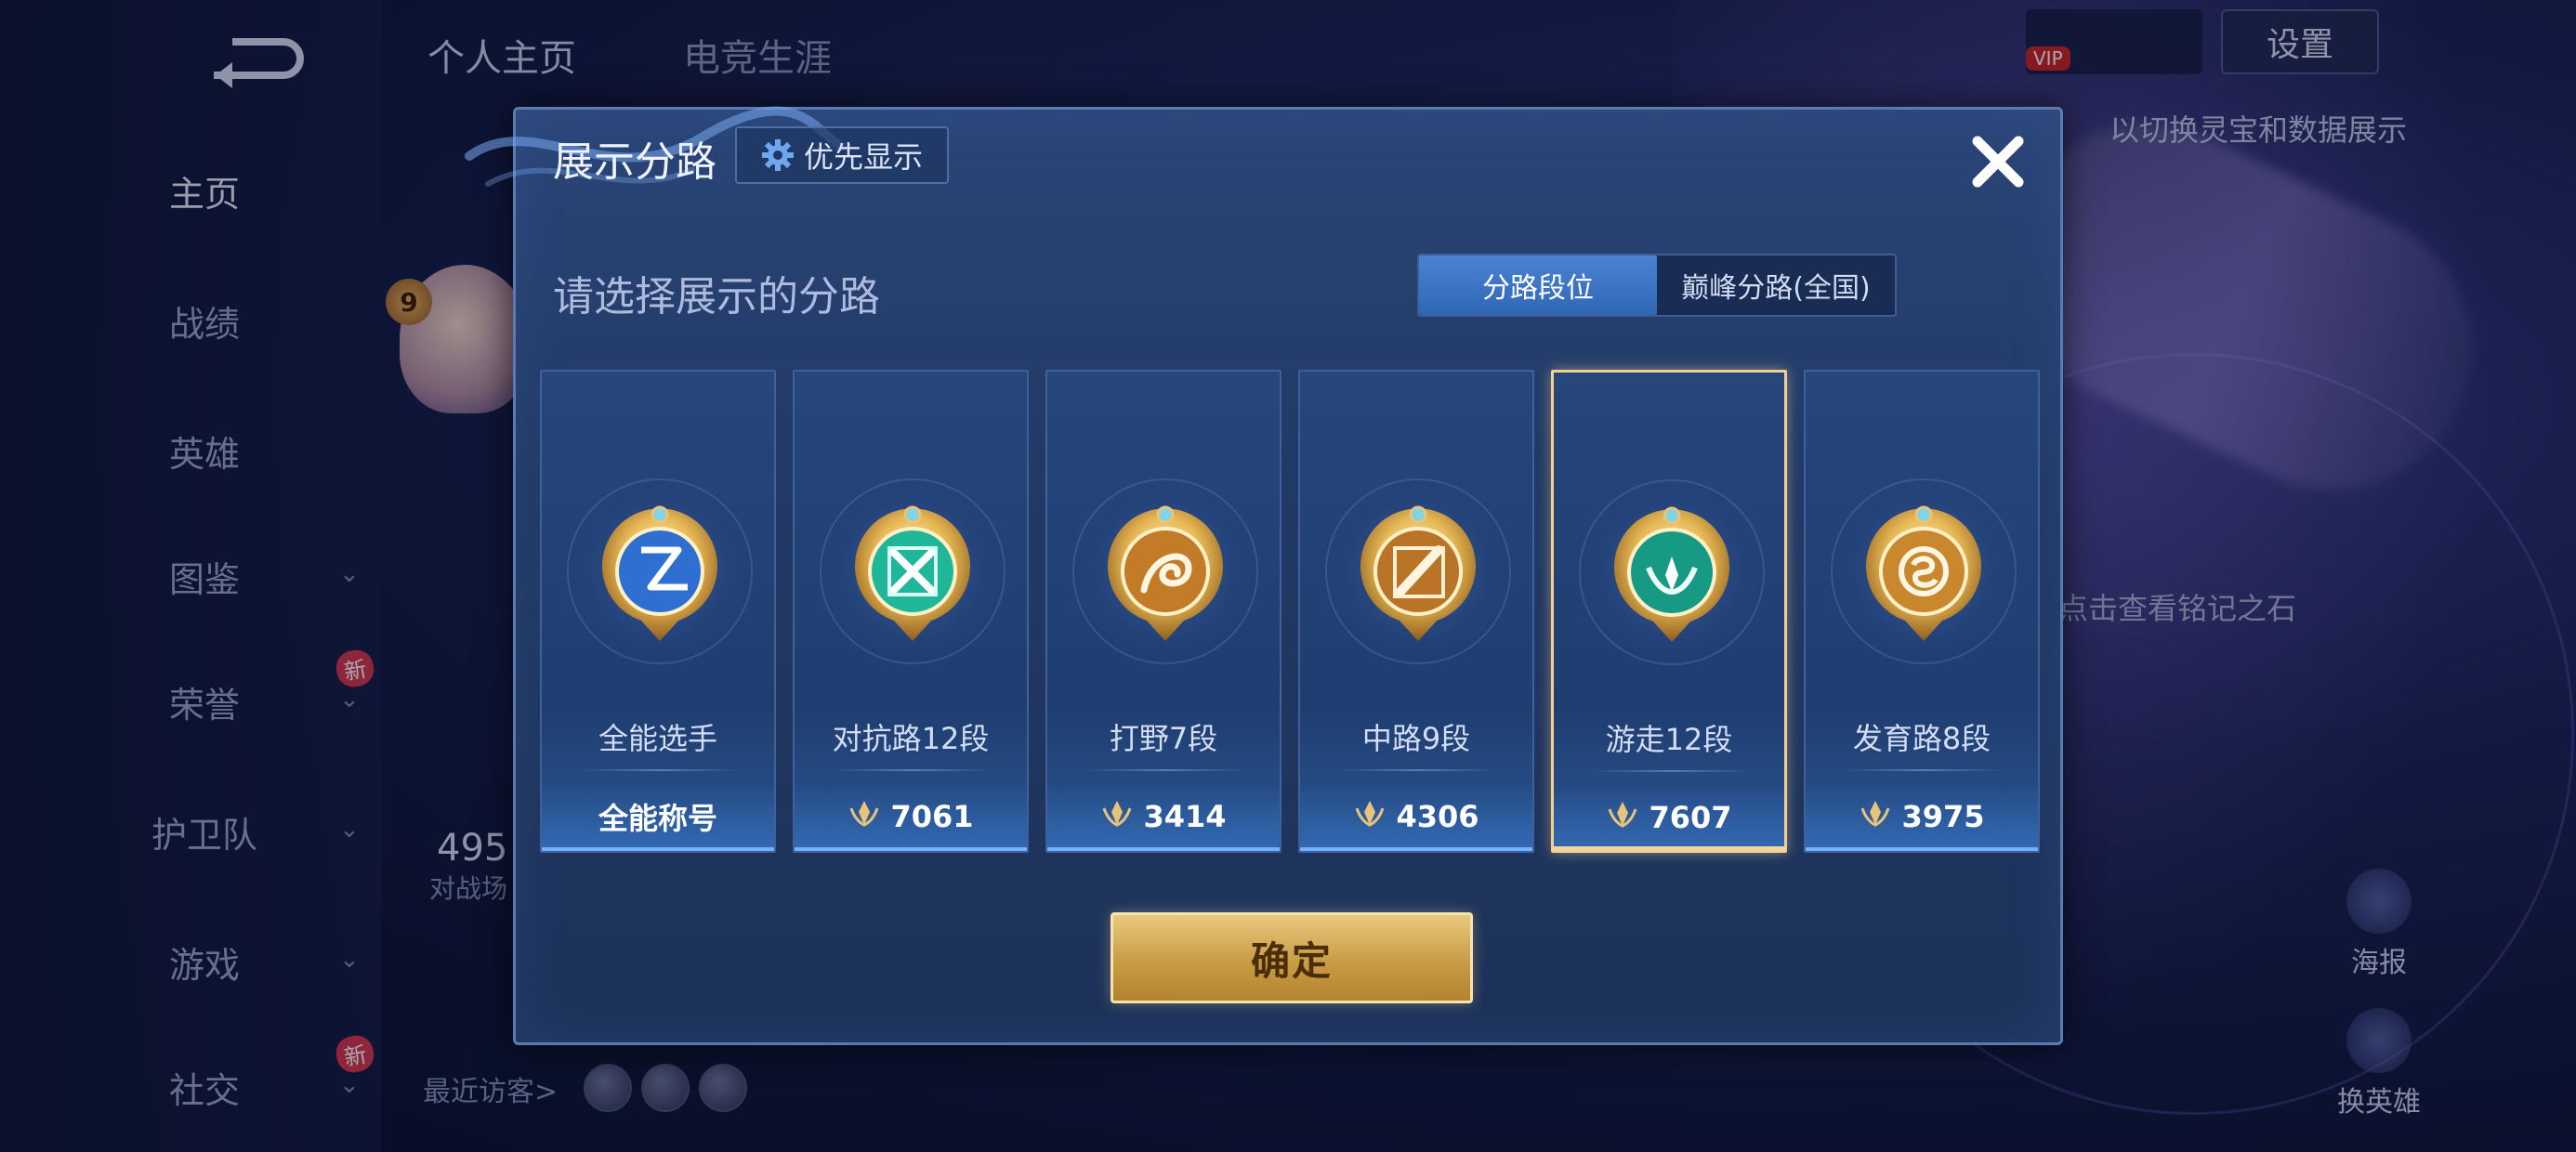 This screenshot has height=1152, width=2576. What do you see at coordinates (1437, 816) in the screenshot?
I see `lane-card-value: 4306` at bounding box center [1437, 816].